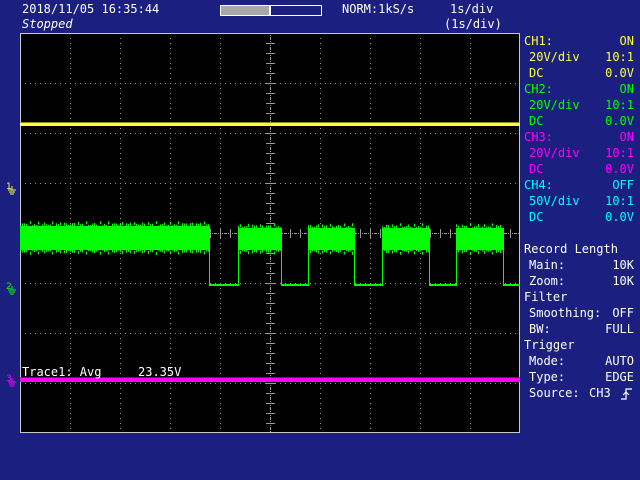  Describe the element at coordinates (536, 121) in the screenshot. I see `ch2-coupling: DC` at that location.